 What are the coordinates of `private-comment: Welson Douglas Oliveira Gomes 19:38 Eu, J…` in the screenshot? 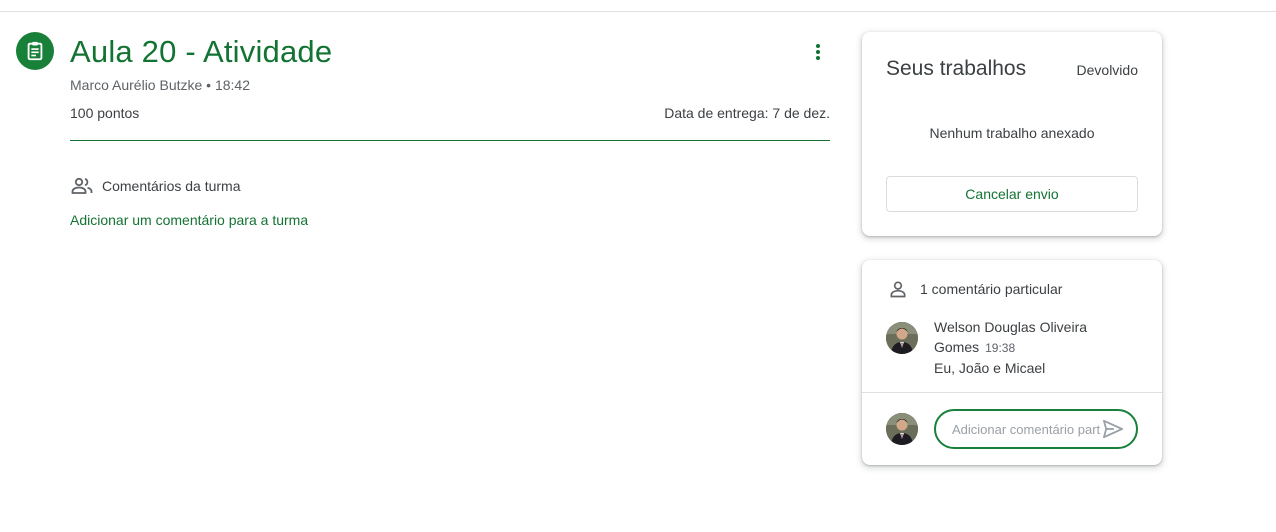 It's located at (1034, 347).